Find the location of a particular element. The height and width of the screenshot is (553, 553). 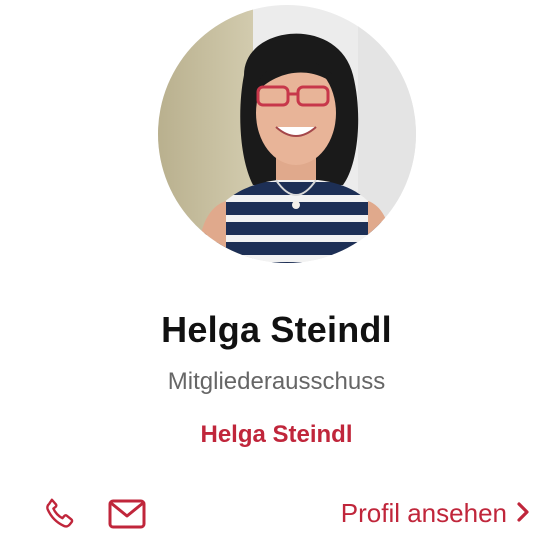

profile-role: Mitgliederausschuss is located at coordinates (276, 381).